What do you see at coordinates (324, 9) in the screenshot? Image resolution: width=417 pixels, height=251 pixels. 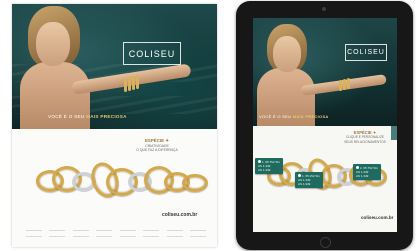 I see `camera-icon` at bounding box center [324, 9].